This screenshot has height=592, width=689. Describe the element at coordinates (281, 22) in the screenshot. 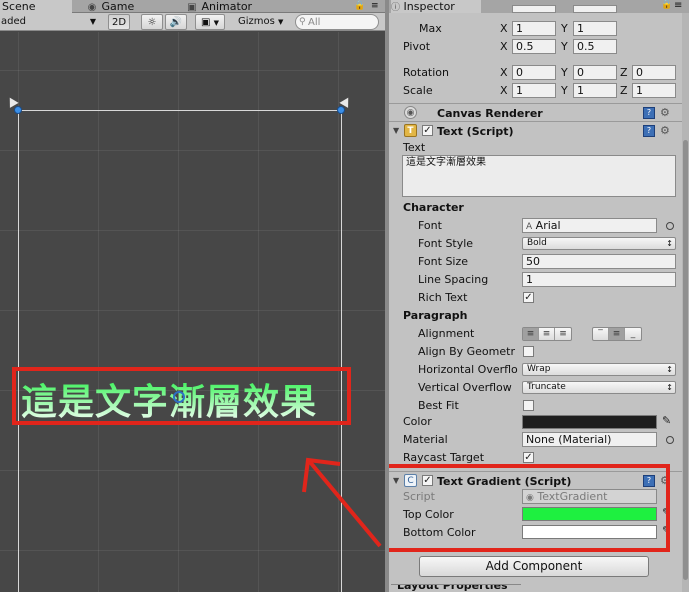

I see `gizmos-arrow-icon: ▼` at that location.